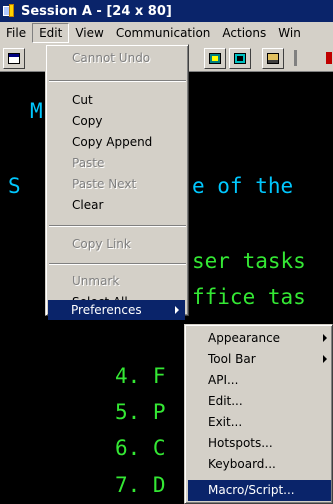 This screenshot has height=504, width=333. What do you see at coordinates (140, 412) in the screenshot?
I see `terminal-line: 5. P` at bounding box center [140, 412].